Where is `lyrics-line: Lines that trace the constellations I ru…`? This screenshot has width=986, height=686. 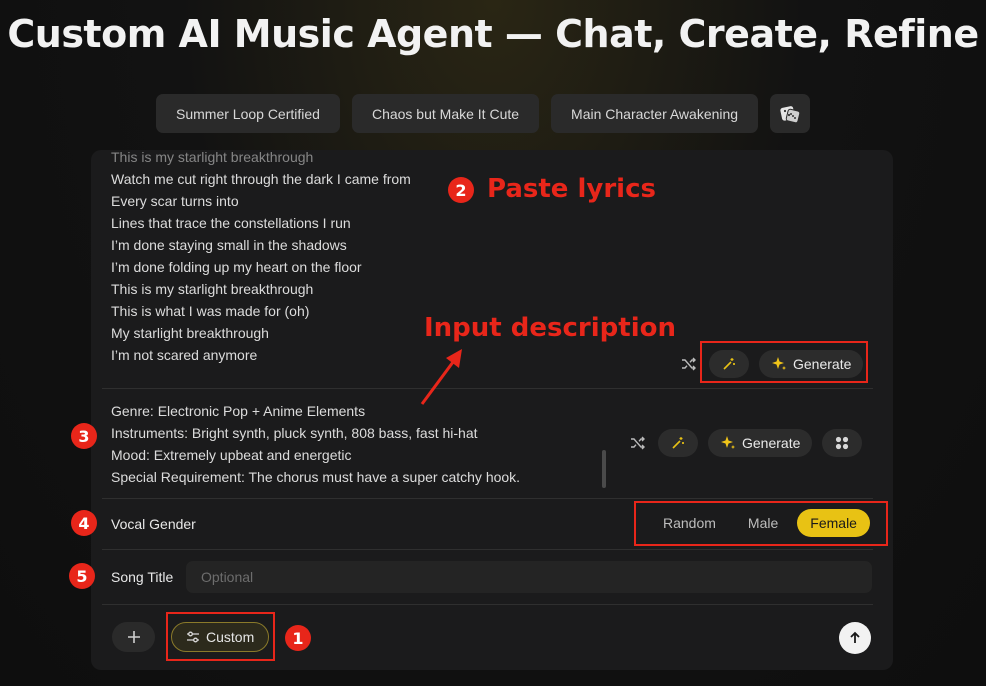 lyrics-line: Lines that trace the constellations I ru… is located at coordinates (231, 223).